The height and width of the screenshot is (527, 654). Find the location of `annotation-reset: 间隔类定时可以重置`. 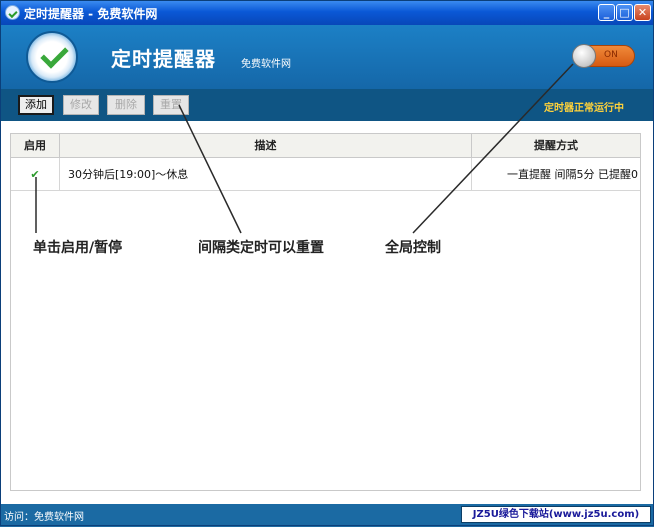

annotation-reset: 间隔类定时可以重置 is located at coordinates (261, 248).